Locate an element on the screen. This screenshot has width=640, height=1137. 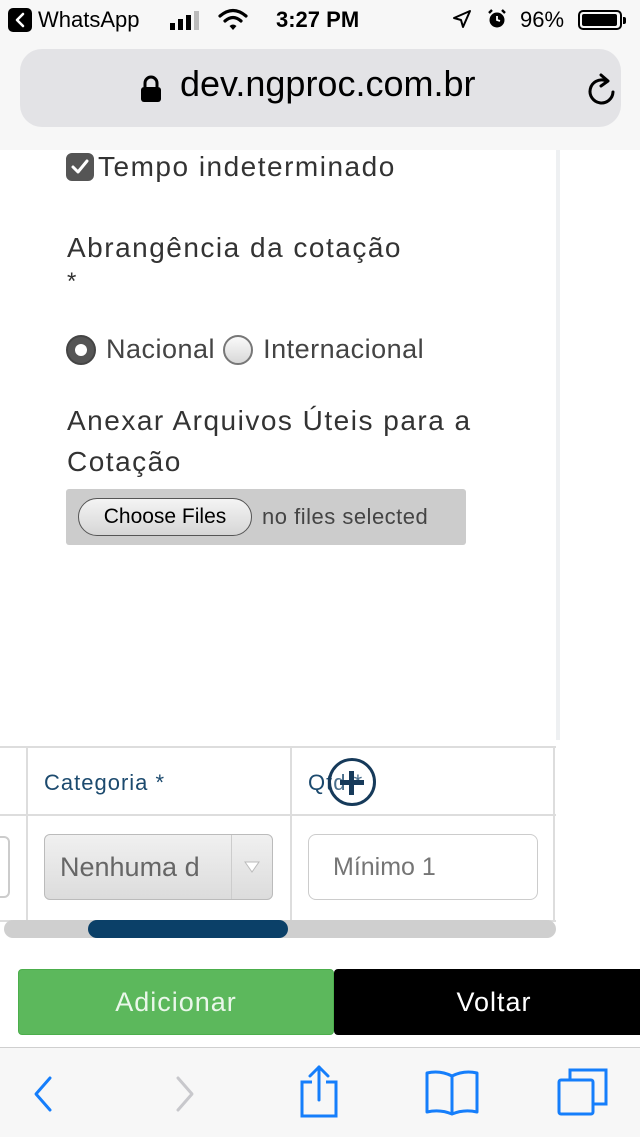
checkbox-label: Tempo indeterminado is located at coordinates (247, 166).